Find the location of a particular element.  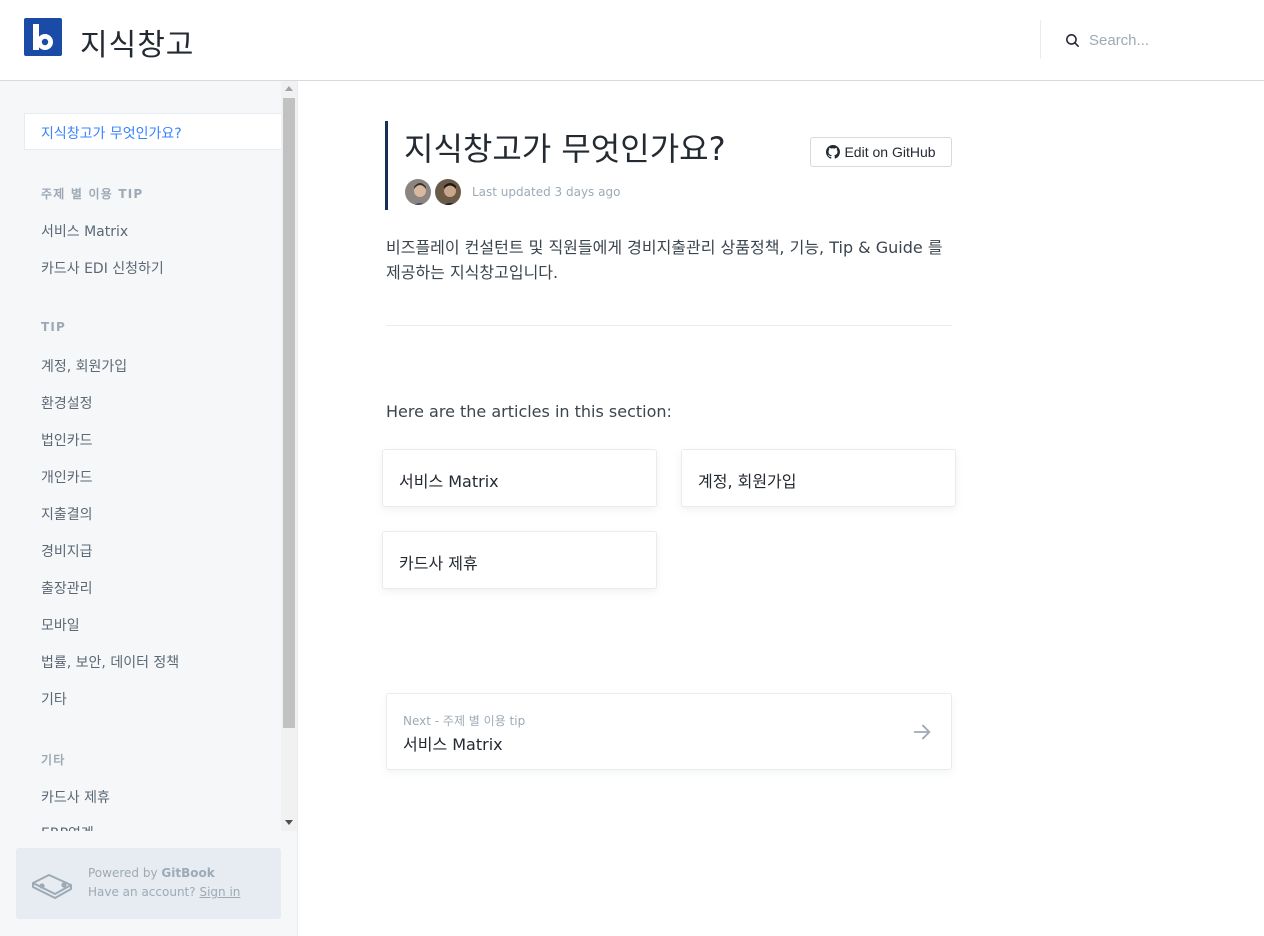

sidebar-item: 경비지급 is located at coordinates (67, 551).